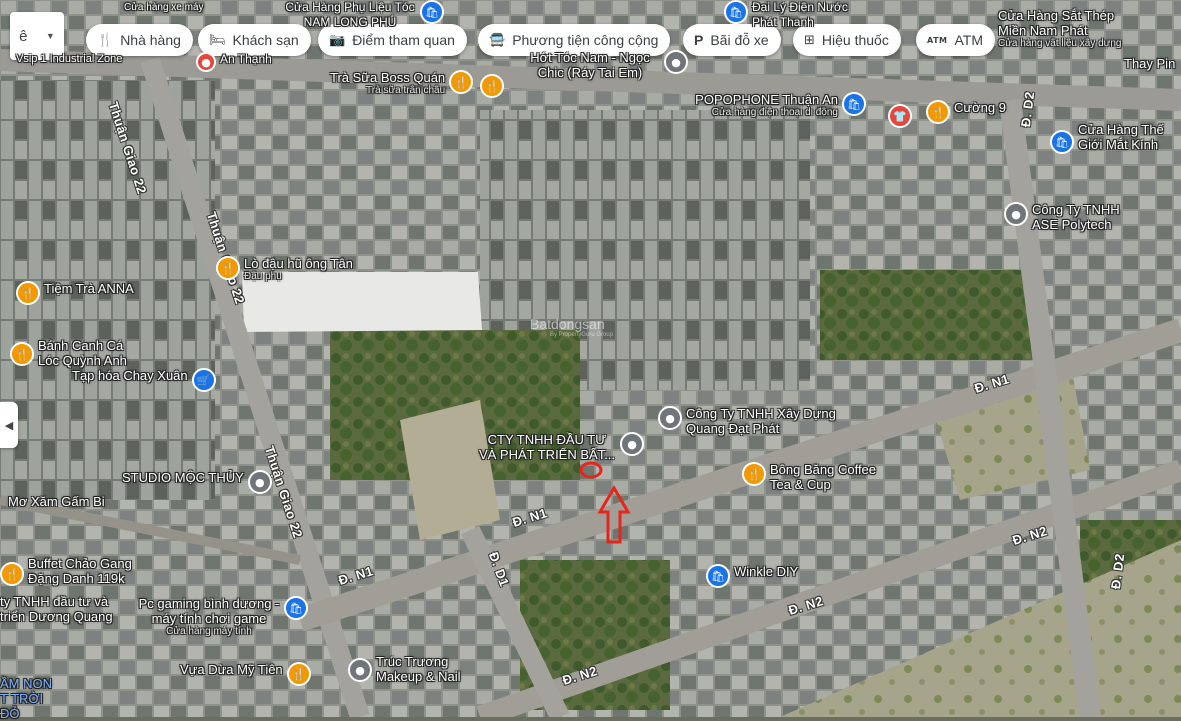 The image size is (1181, 721). Describe the element at coordinates (747, 421) in the screenshot. I see `poi-xay-dung: ● Công Ty TNHH Xây Dựng Quang Đạt Phát` at that location.